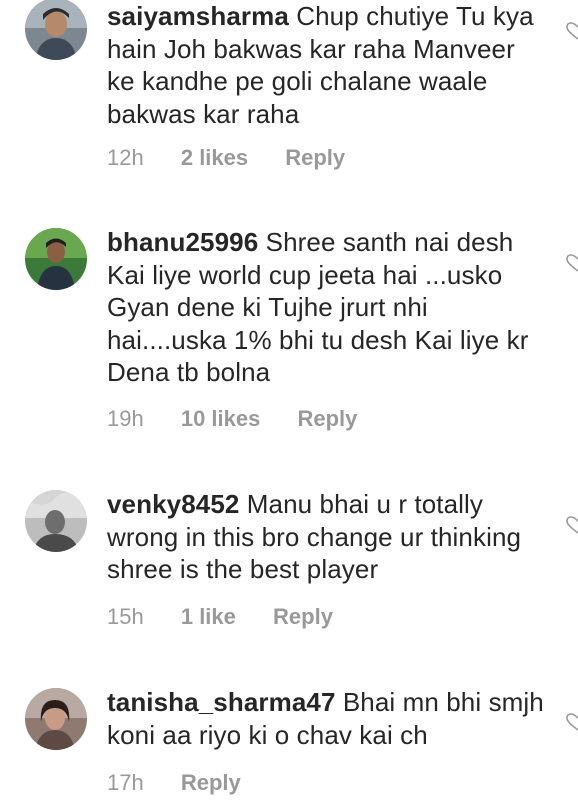 Image resolution: width=578 pixels, height=804 pixels. What do you see at coordinates (198, 16) in the screenshot?
I see `comment-username: saiyamsharma` at bounding box center [198, 16].